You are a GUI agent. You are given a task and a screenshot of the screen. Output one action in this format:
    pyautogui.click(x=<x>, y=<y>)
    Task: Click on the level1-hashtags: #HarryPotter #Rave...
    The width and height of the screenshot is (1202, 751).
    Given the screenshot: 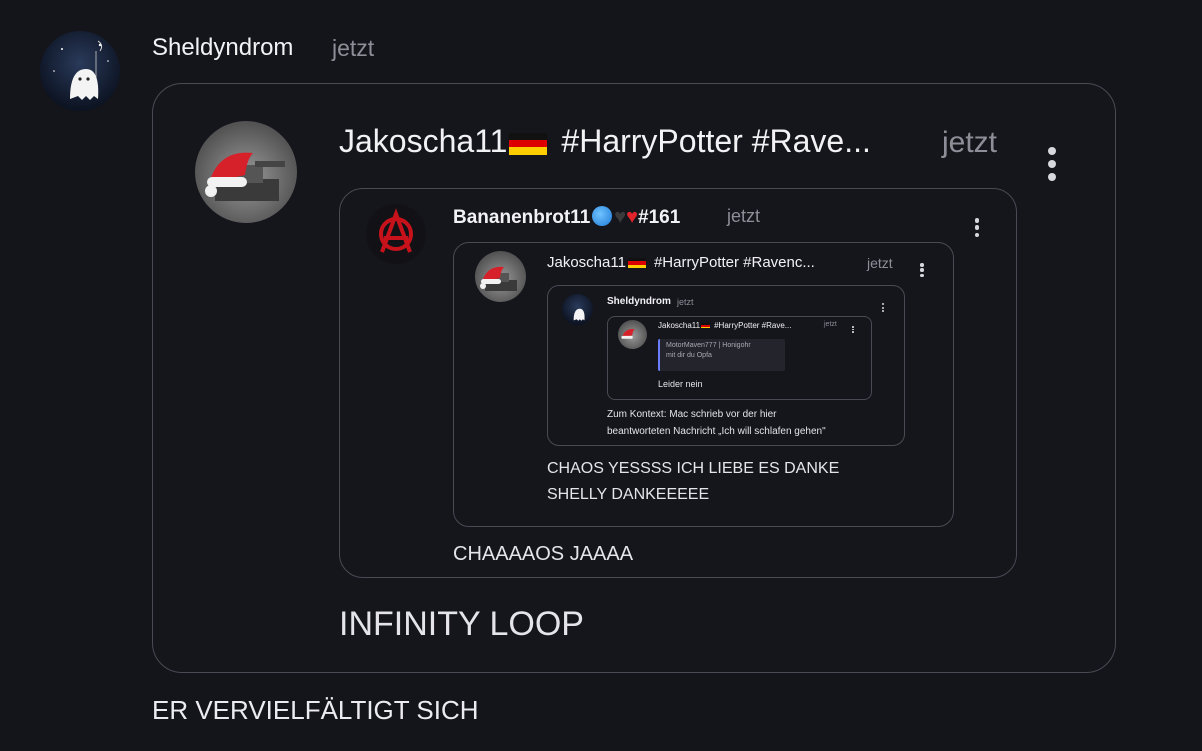 What is the action you would take?
    pyautogui.click(x=716, y=141)
    